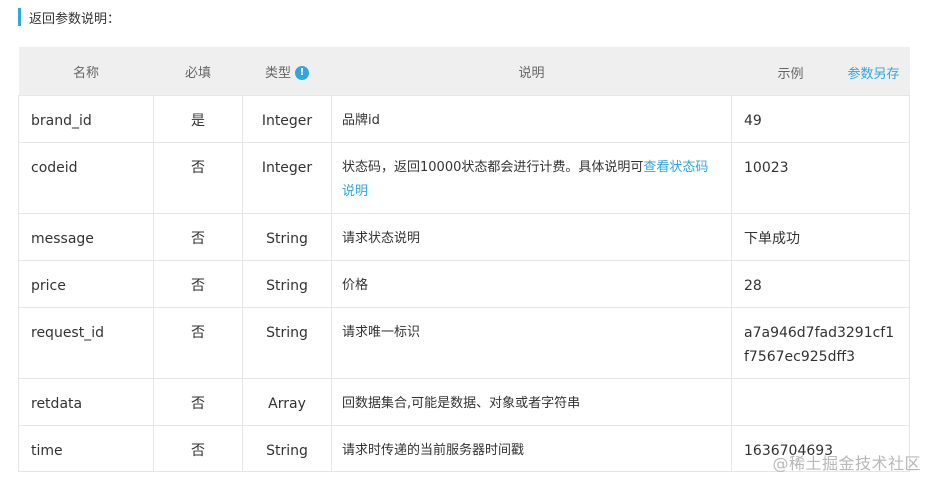  I want to click on param-name: brand_id, so click(86, 119).